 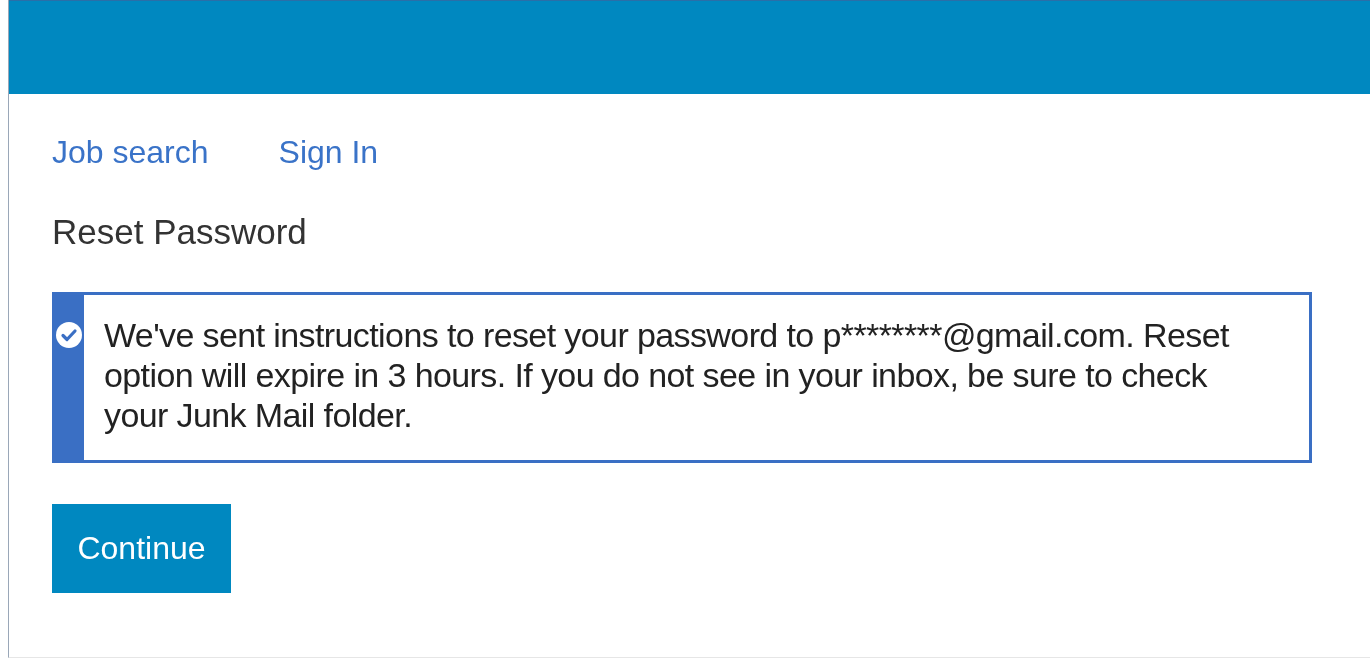 I want to click on continue-button: Continue, so click(x=141, y=548).